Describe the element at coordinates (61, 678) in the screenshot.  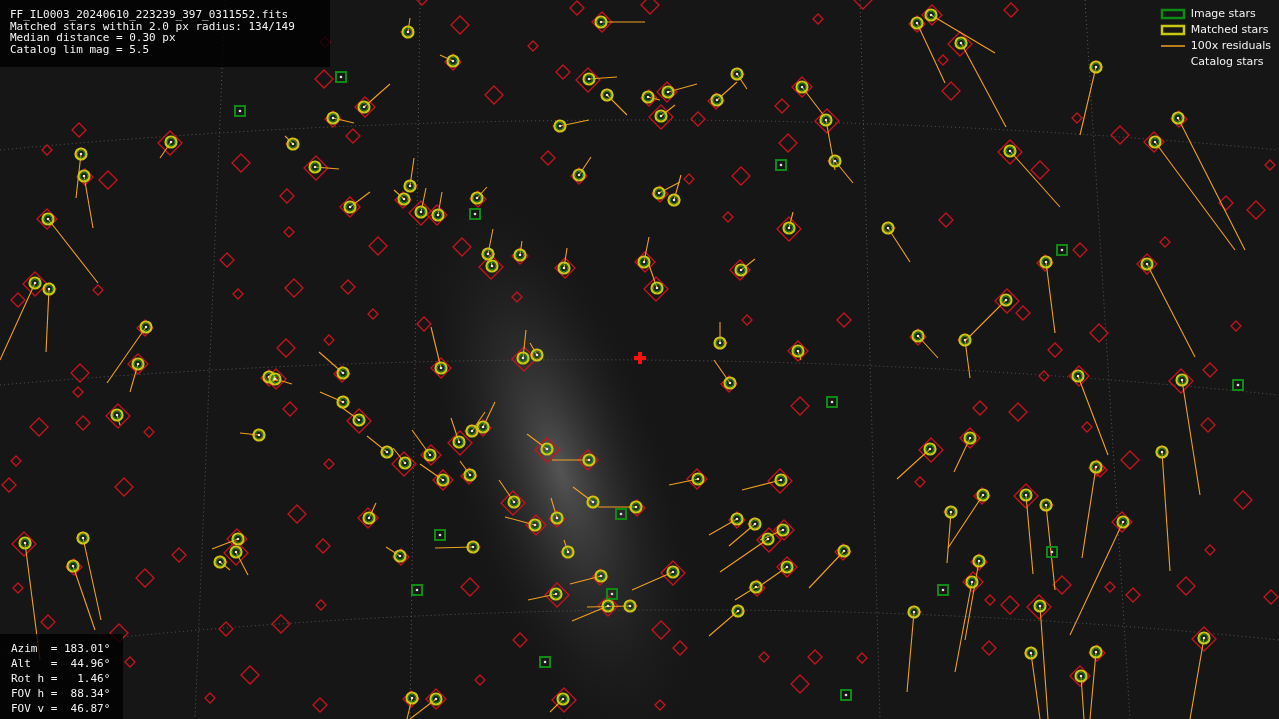
I see `pointing-line: Rot h = 1.46°` at that location.